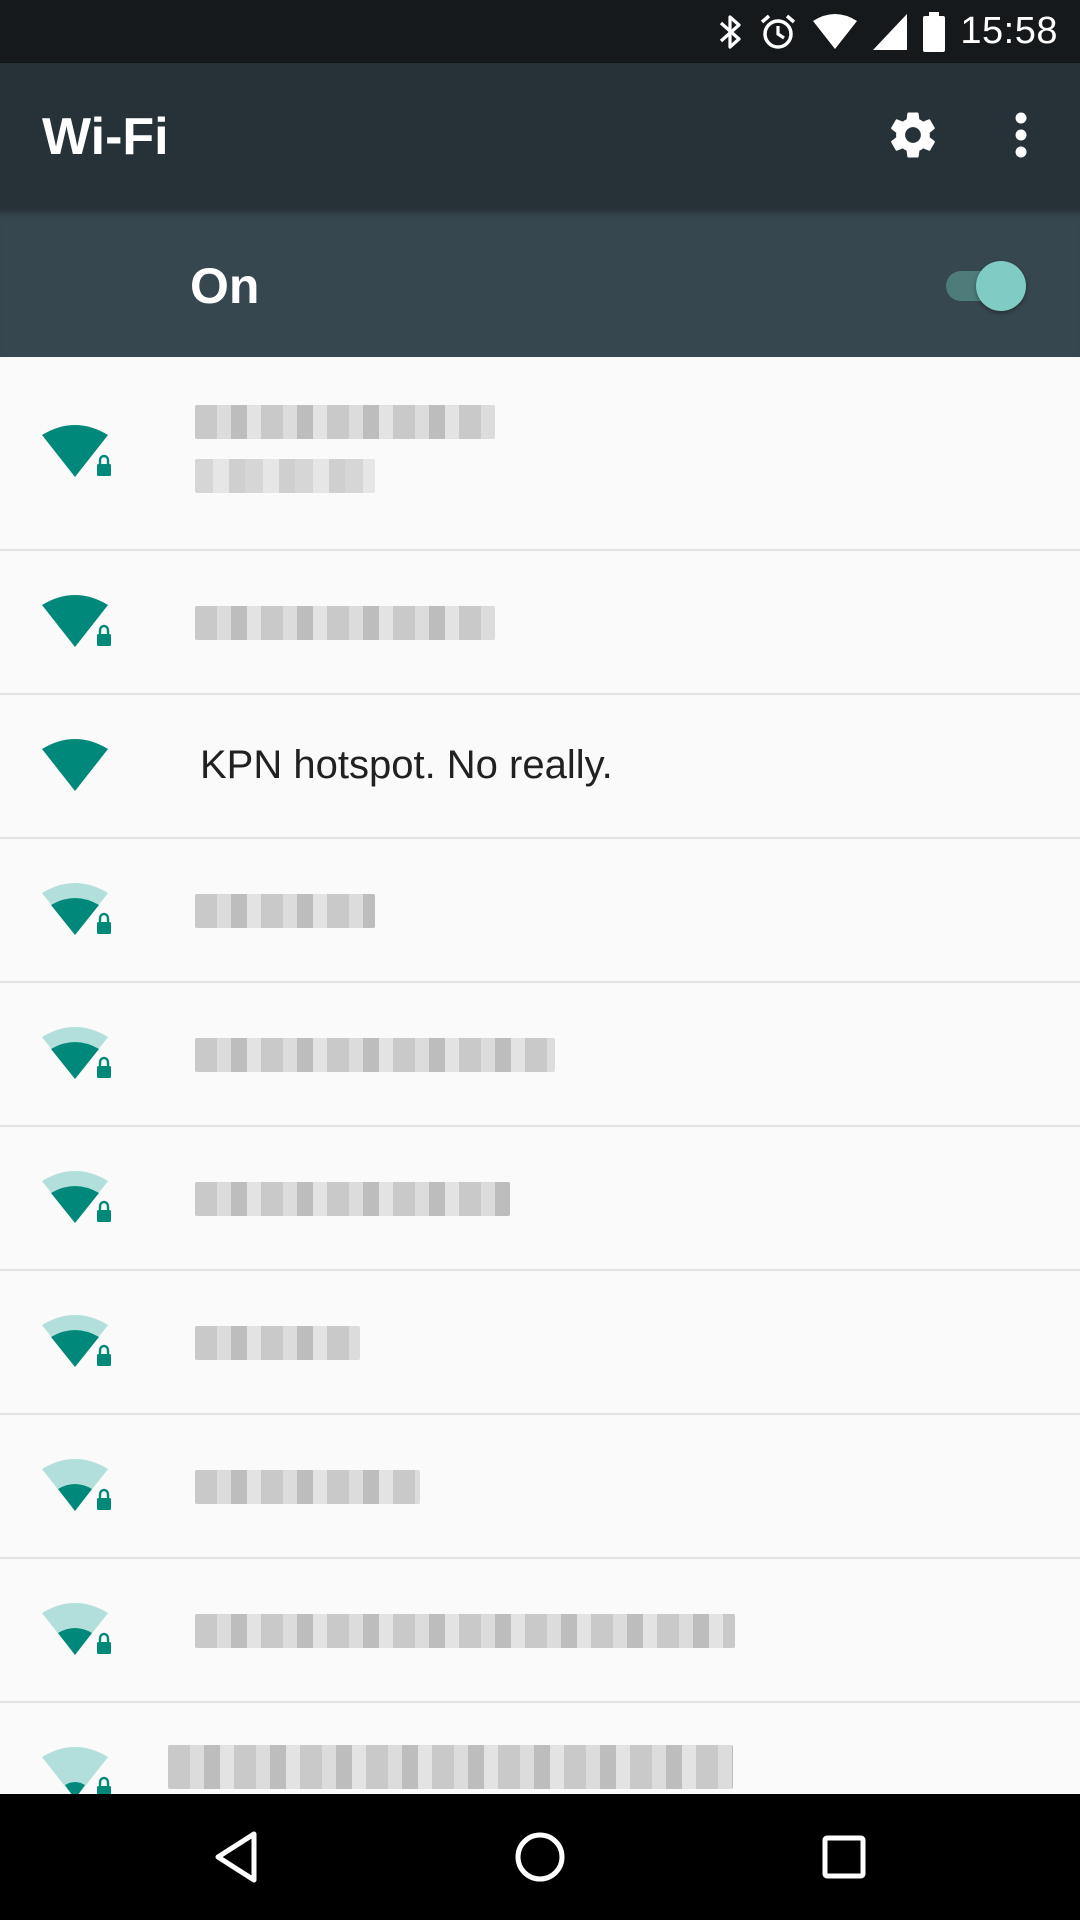  I want to click on home-button, so click(540, 1857).